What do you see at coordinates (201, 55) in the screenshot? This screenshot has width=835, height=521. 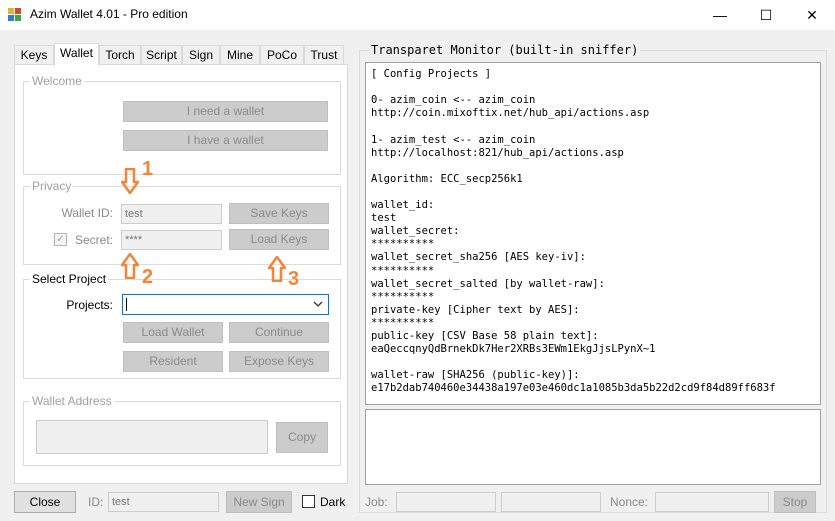 I see `tab-sign: Sign` at bounding box center [201, 55].